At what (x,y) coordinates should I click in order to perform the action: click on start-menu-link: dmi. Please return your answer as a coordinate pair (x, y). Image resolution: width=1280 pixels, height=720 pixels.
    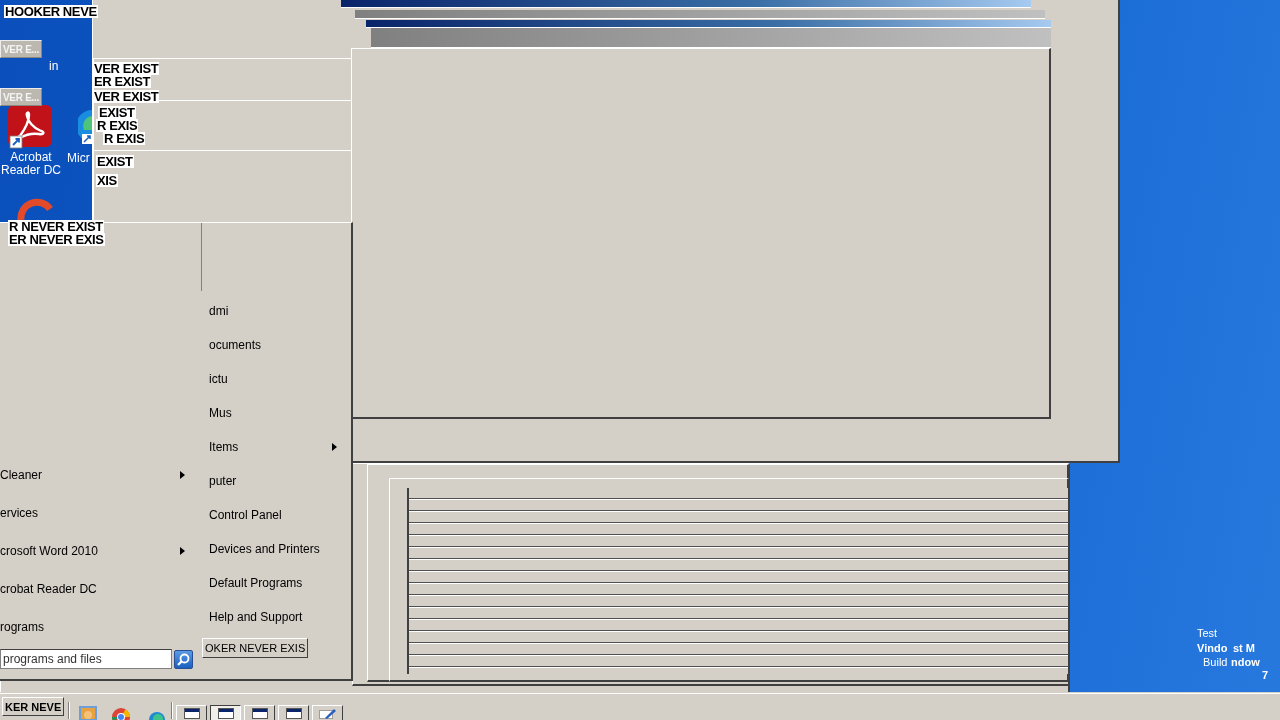
    Looking at the image, I should click on (276, 311).